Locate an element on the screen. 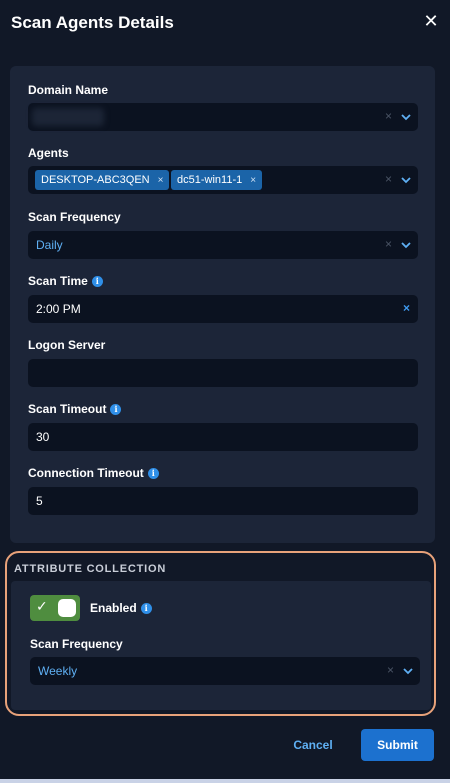 The height and width of the screenshot is (783, 450). attr-scan-frequency-label-text: Scan Frequency is located at coordinates (76, 644).